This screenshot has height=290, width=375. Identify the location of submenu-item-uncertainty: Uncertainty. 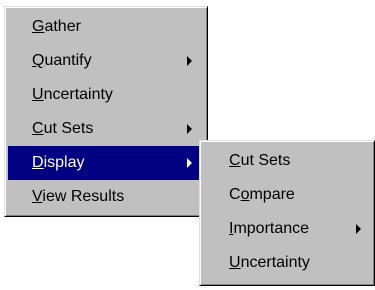
(287, 263).